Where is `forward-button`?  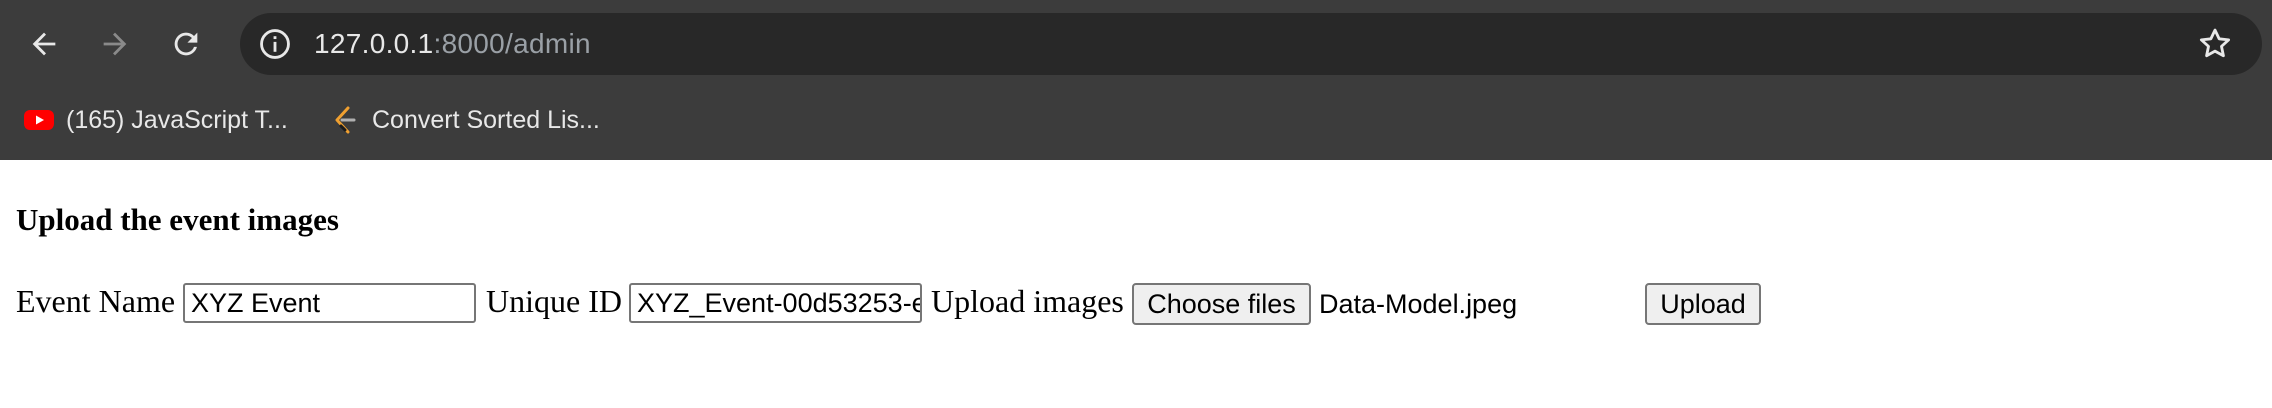 forward-button is located at coordinates (115, 44).